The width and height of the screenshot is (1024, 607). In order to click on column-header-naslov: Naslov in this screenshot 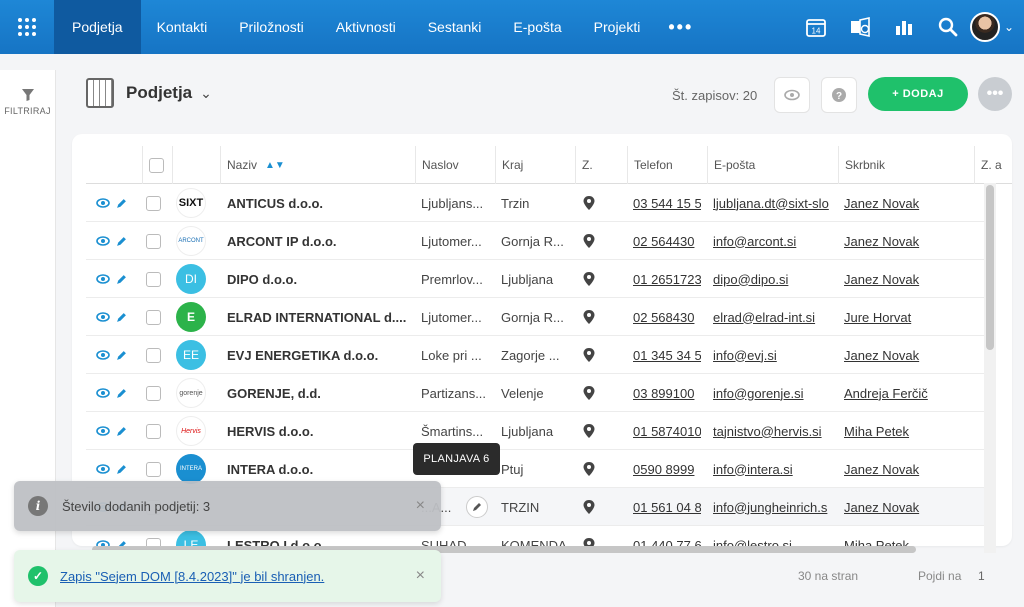, I will do `click(455, 165)`.